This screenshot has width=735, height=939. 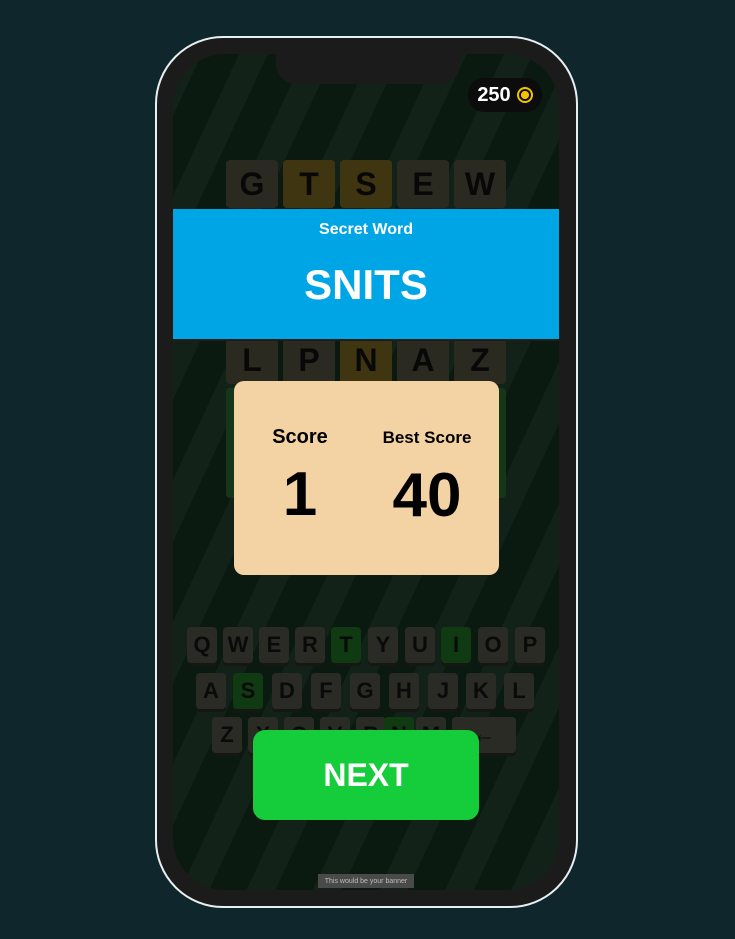 I want to click on key-f: F, so click(x=326, y=691).